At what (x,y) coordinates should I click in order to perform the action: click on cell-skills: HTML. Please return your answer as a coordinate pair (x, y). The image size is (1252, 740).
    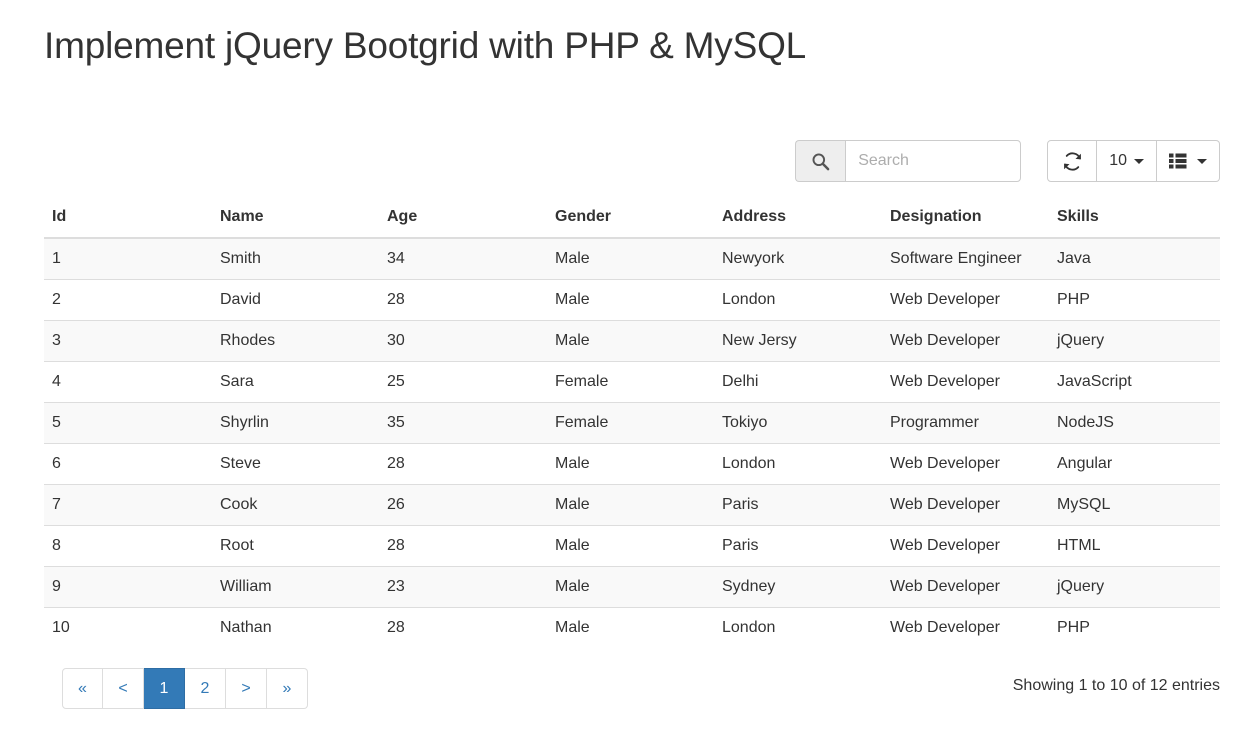
    Looking at the image, I should click on (1134, 546).